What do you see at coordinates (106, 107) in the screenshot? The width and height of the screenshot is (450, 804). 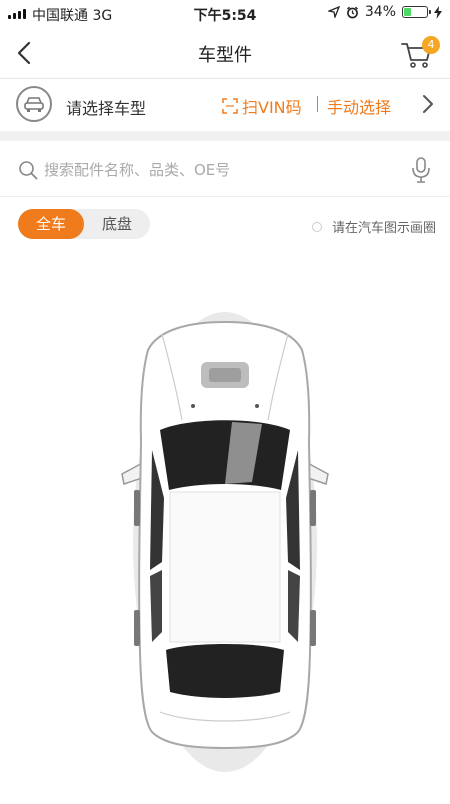 I see `select-car-prompt: 请选择车型` at bounding box center [106, 107].